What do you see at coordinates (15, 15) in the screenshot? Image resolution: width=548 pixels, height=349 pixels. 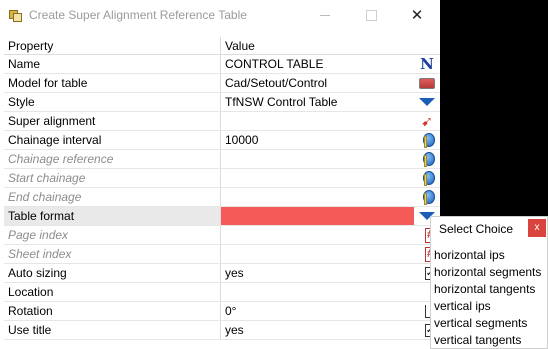 I see `app-icon` at bounding box center [15, 15].